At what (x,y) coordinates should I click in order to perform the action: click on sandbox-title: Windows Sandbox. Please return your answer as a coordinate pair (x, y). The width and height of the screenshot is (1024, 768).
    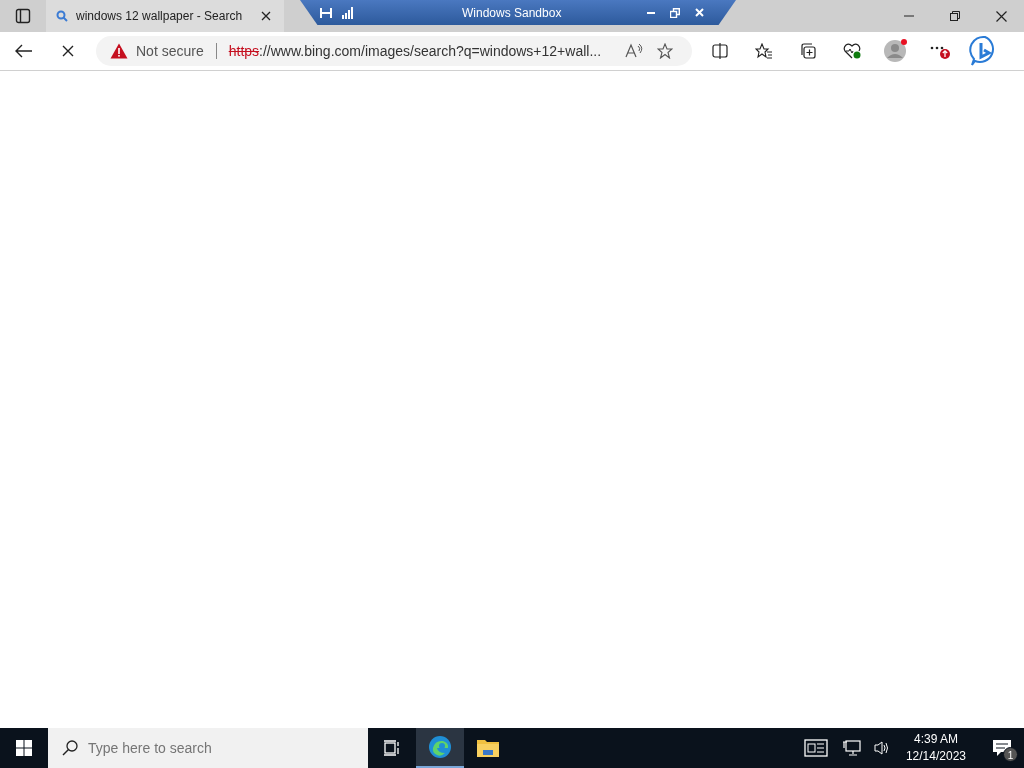
    Looking at the image, I should click on (512, 13).